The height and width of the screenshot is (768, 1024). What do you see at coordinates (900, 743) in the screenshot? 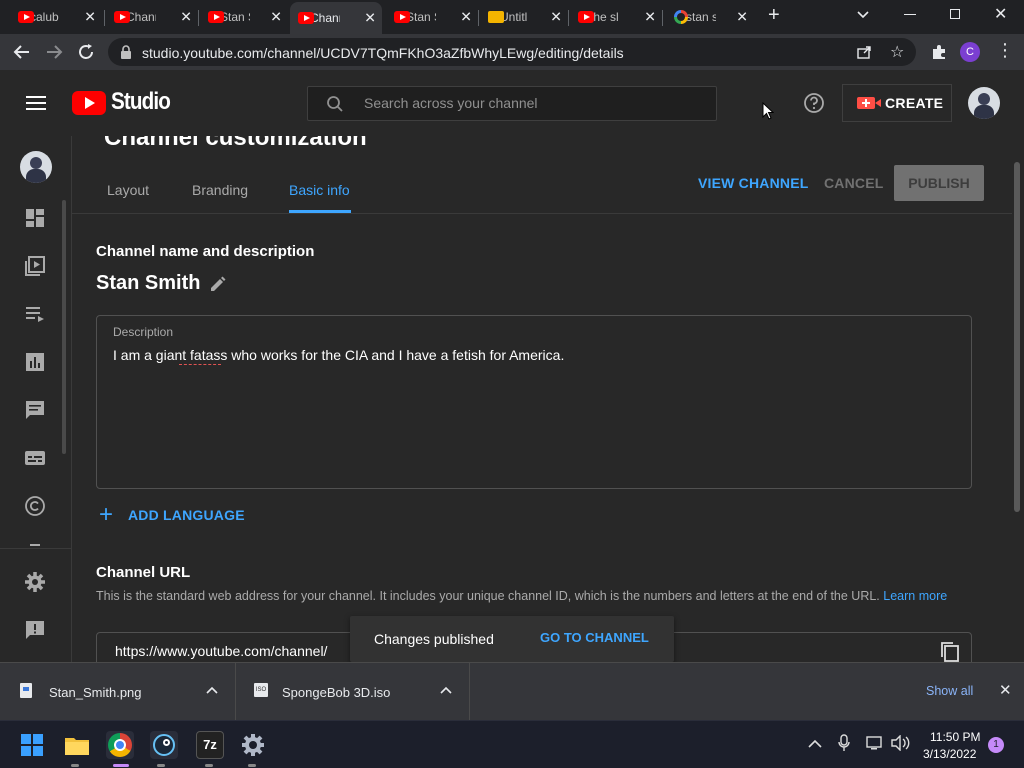
I see `volume-icon` at bounding box center [900, 743].